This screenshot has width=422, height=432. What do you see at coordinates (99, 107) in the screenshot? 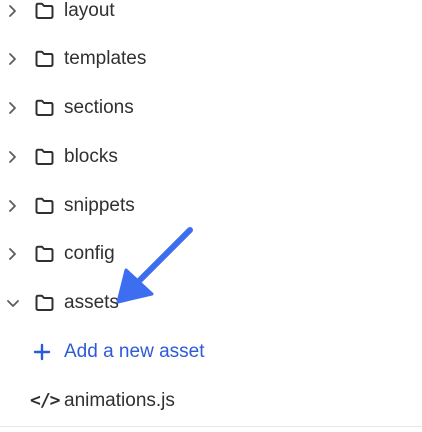
I see `tree-item-label: sections` at bounding box center [99, 107].